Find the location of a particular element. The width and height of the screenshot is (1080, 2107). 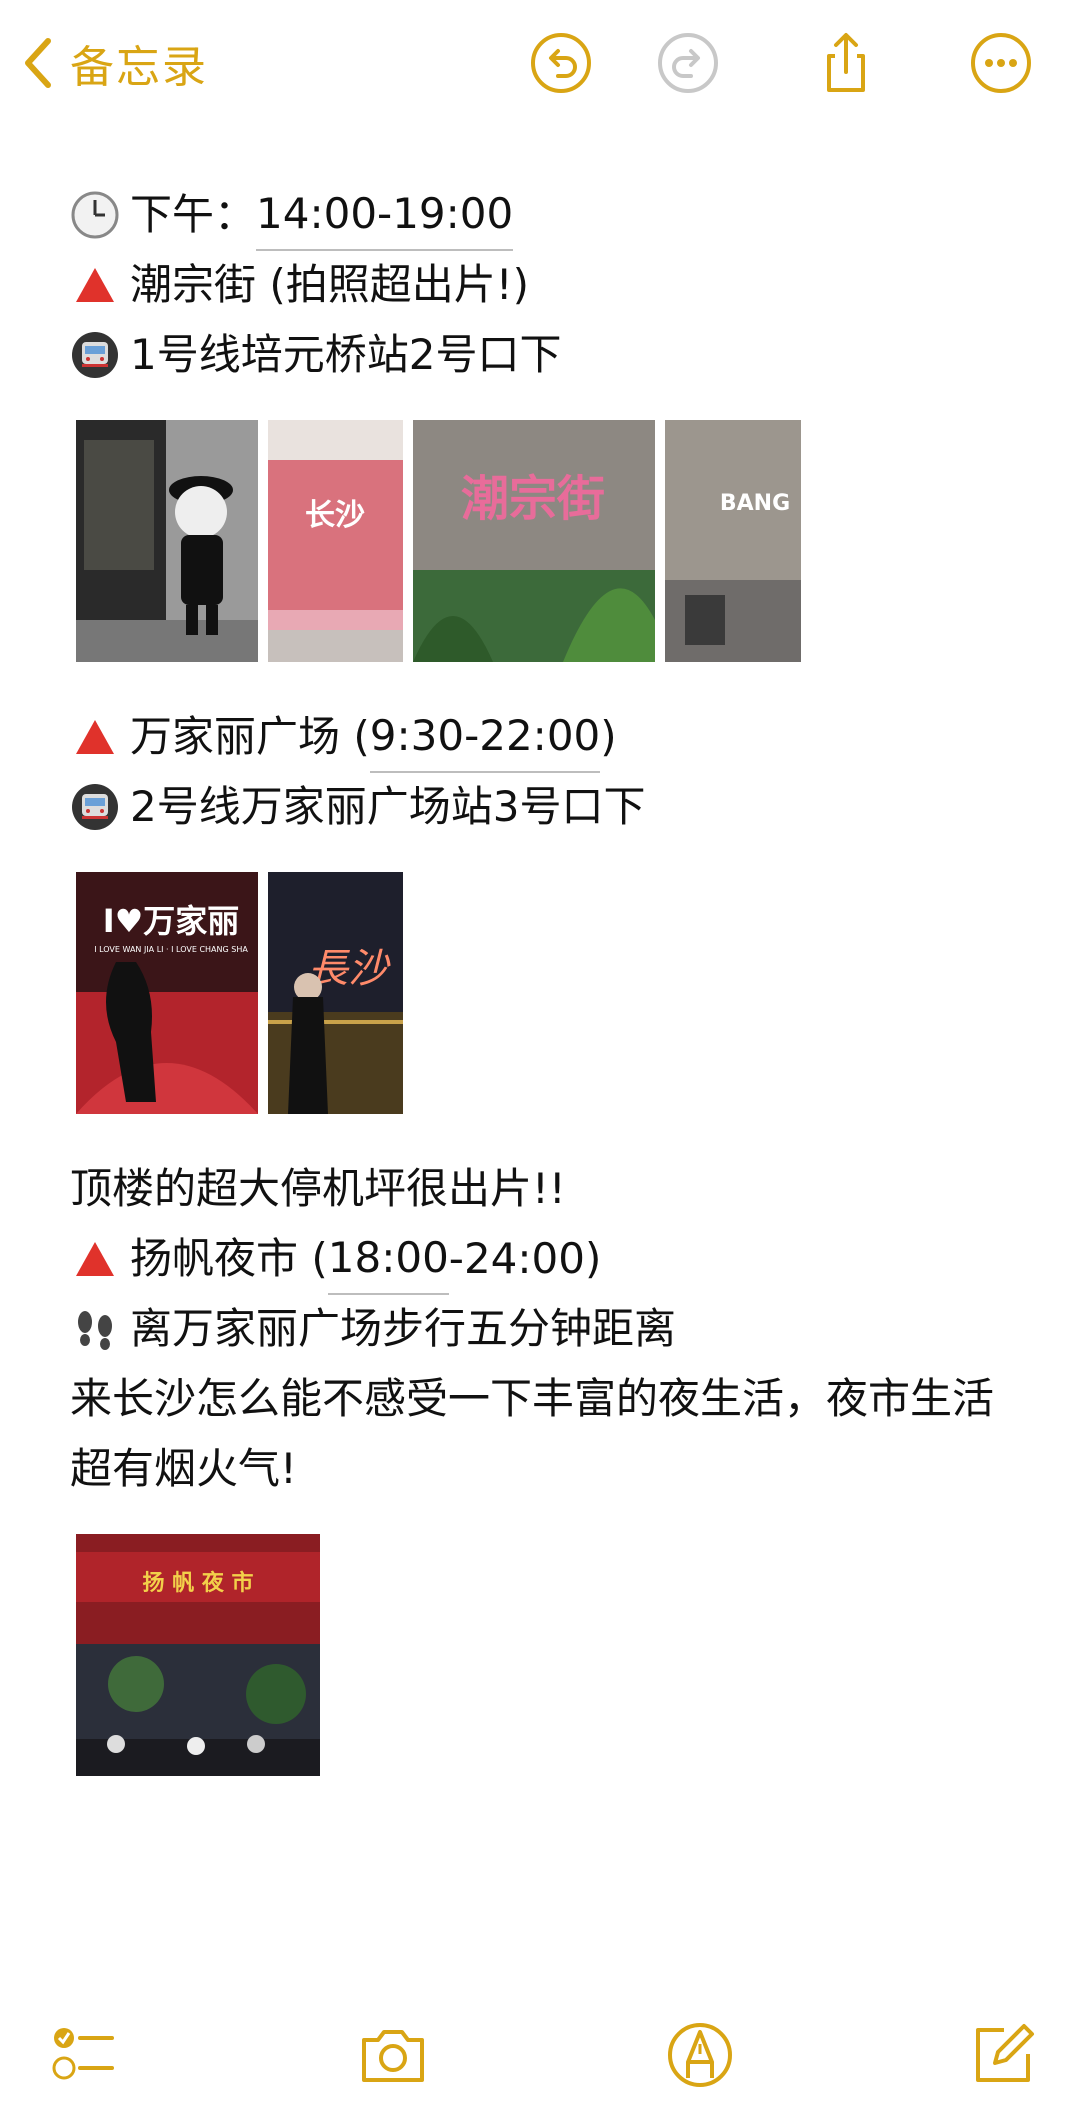

undo-button is located at coordinates (561, 63).